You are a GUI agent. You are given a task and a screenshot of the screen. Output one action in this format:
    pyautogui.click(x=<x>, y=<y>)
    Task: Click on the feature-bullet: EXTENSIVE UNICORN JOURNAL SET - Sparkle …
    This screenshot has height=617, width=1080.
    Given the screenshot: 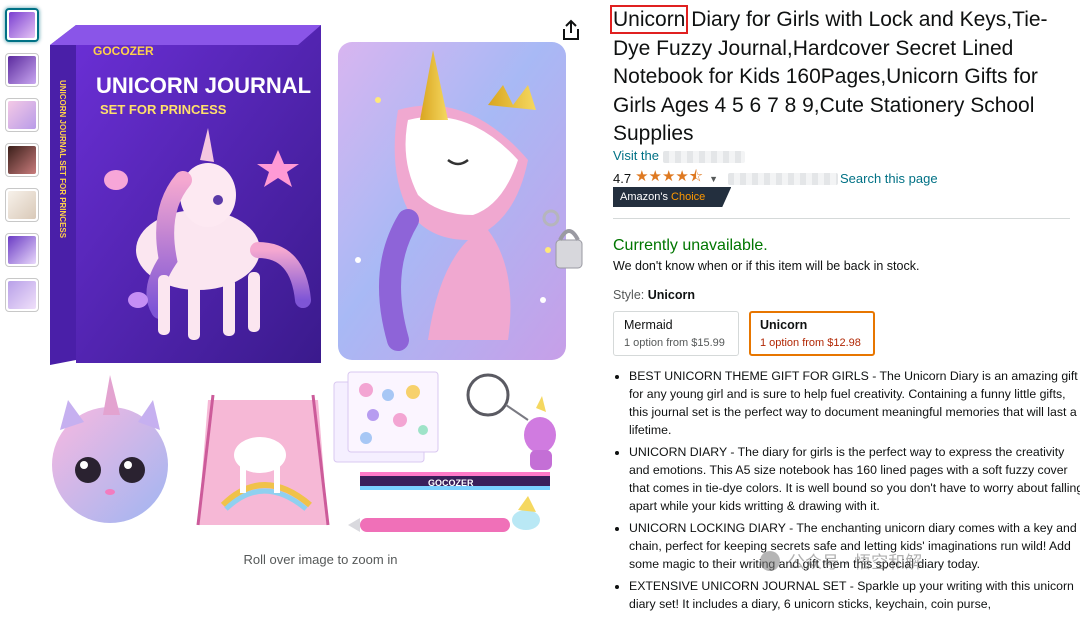 What is the action you would take?
    pyautogui.click(x=854, y=595)
    